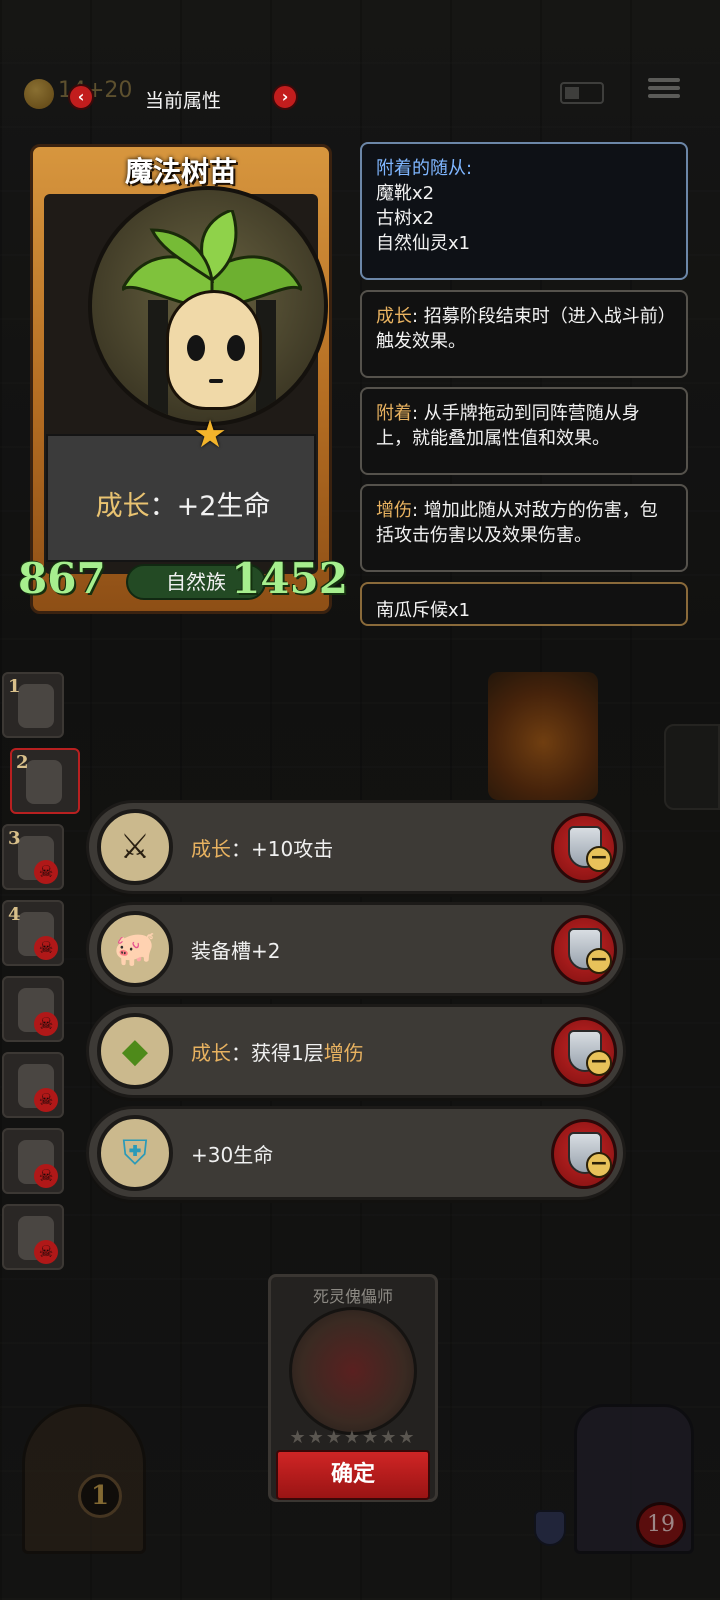 The width and height of the screenshot is (720, 1600). What do you see at coordinates (394, 316) in the screenshot?
I see `growth-keyword: 成长` at bounding box center [394, 316].